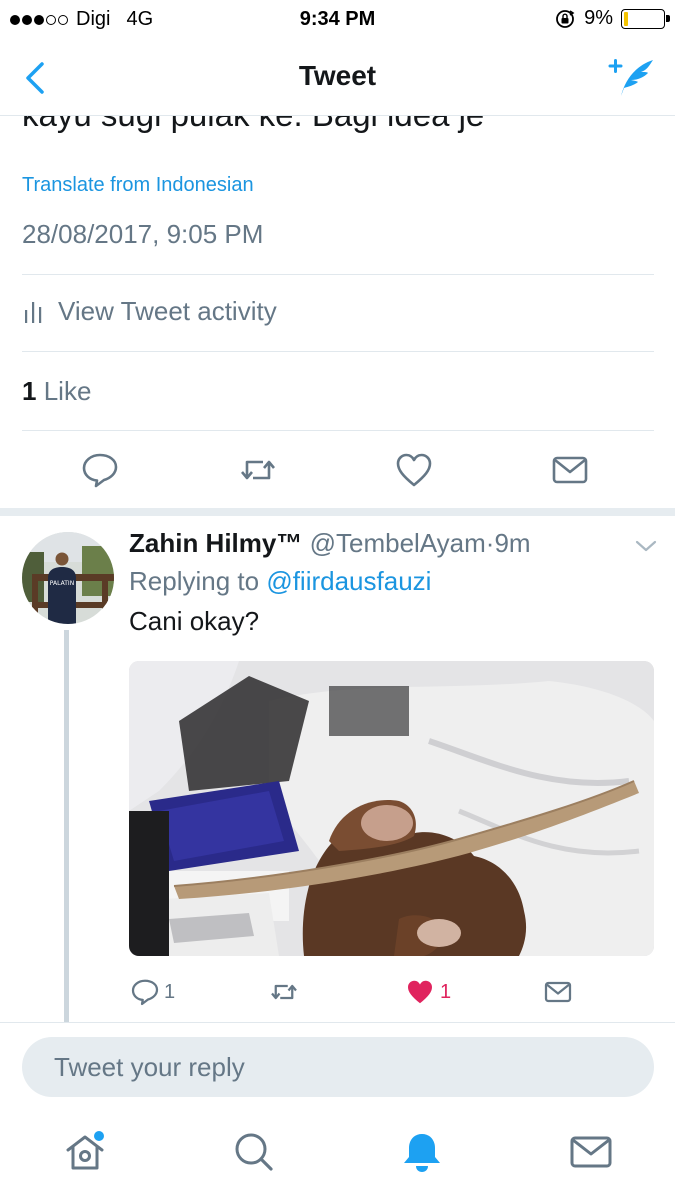 The image size is (675, 1200). What do you see at coordinates (138, 185) in the screenshot?
I see `translate-link: Translate from Indonesian` at bounding box center [138, 185].